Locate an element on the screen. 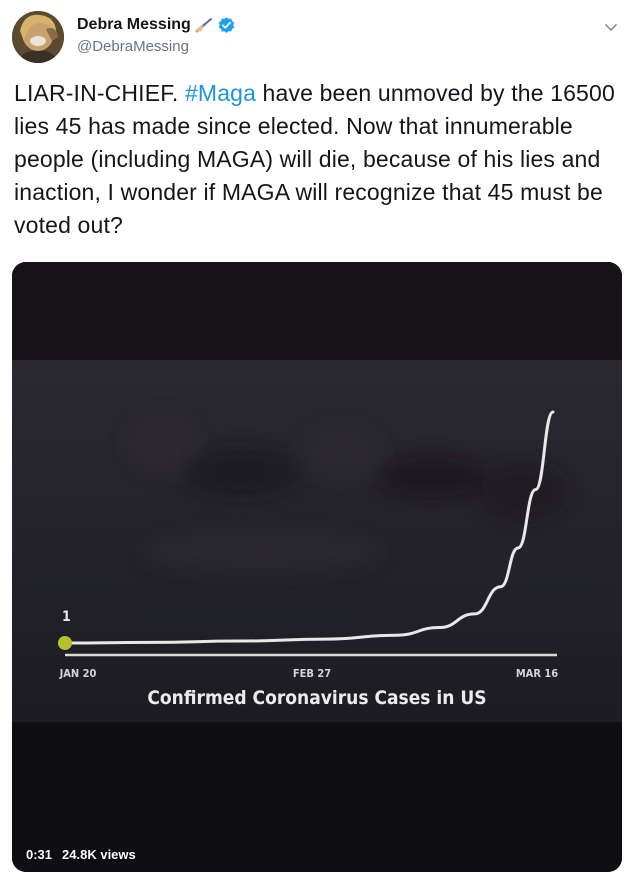  hashtag-link: #Maga is located at coordinates (220, 93).